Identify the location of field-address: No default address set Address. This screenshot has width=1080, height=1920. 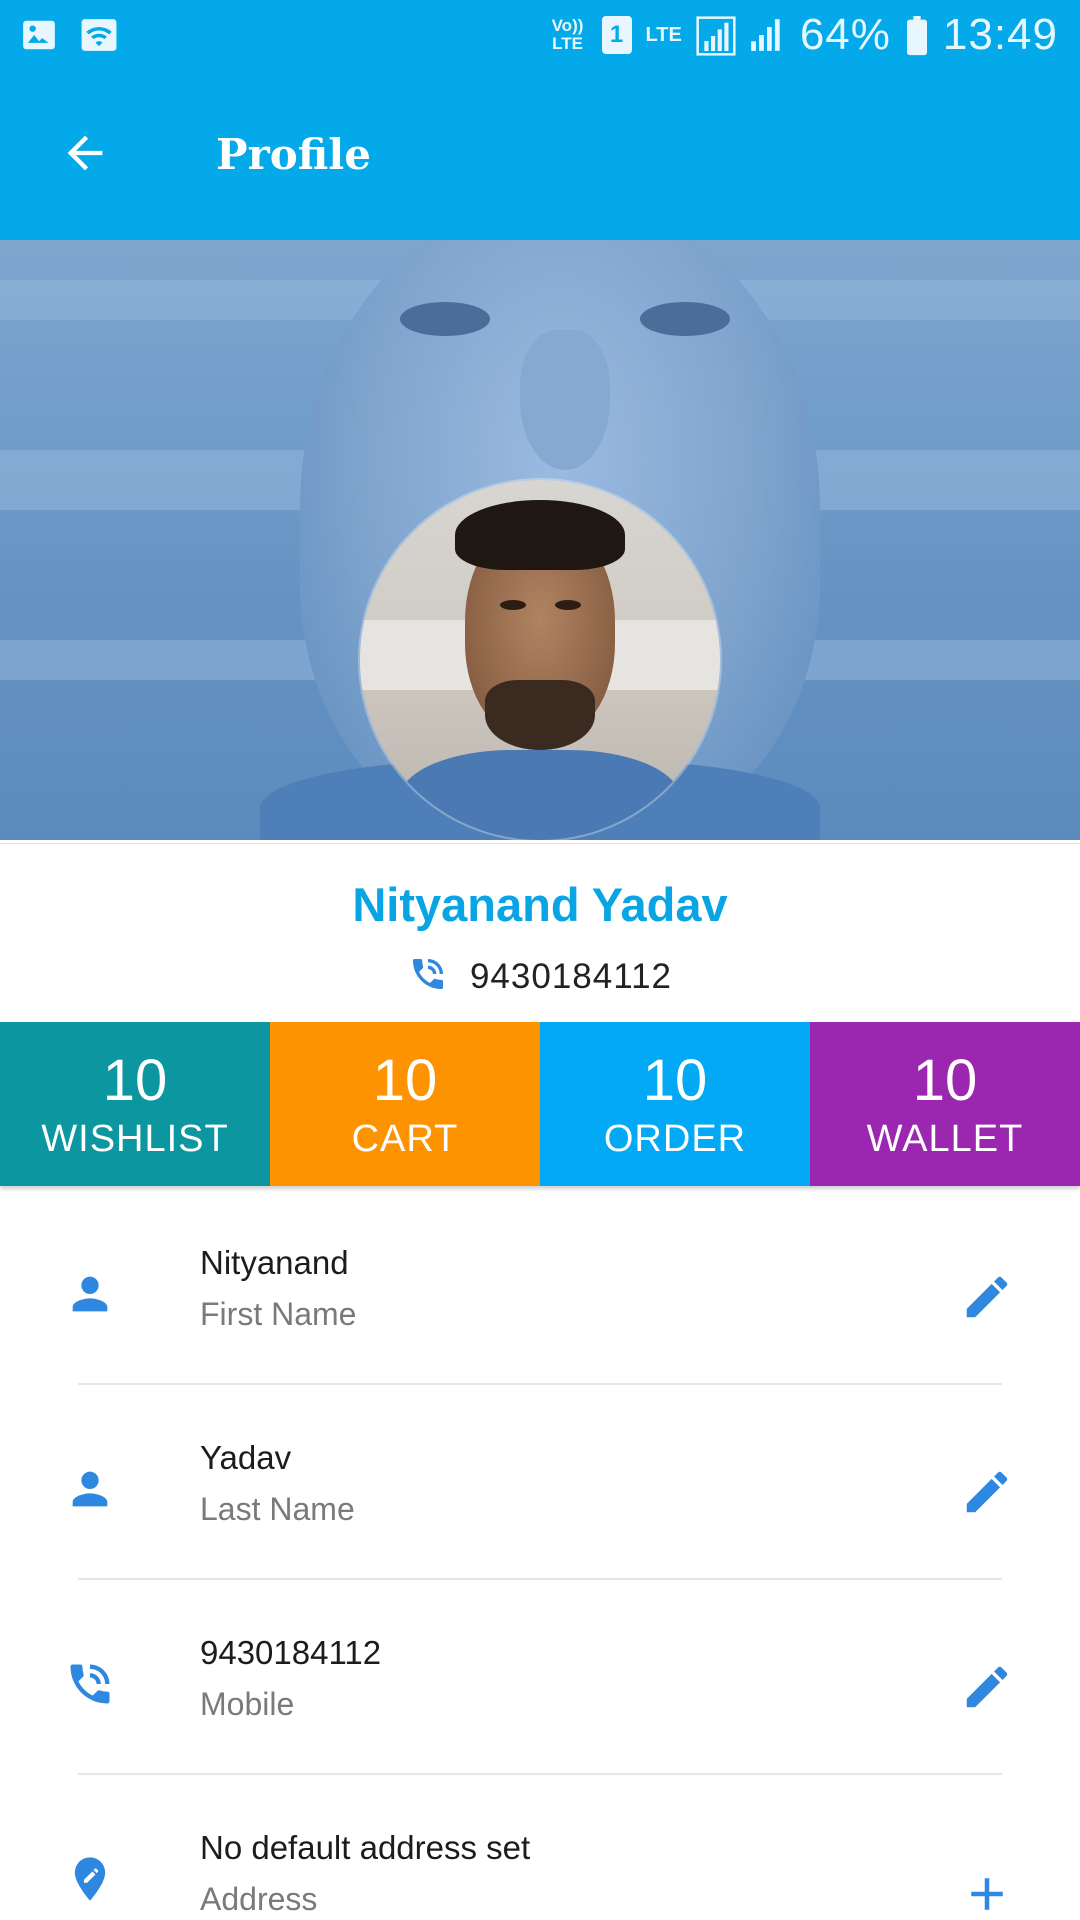
(540, 1847).